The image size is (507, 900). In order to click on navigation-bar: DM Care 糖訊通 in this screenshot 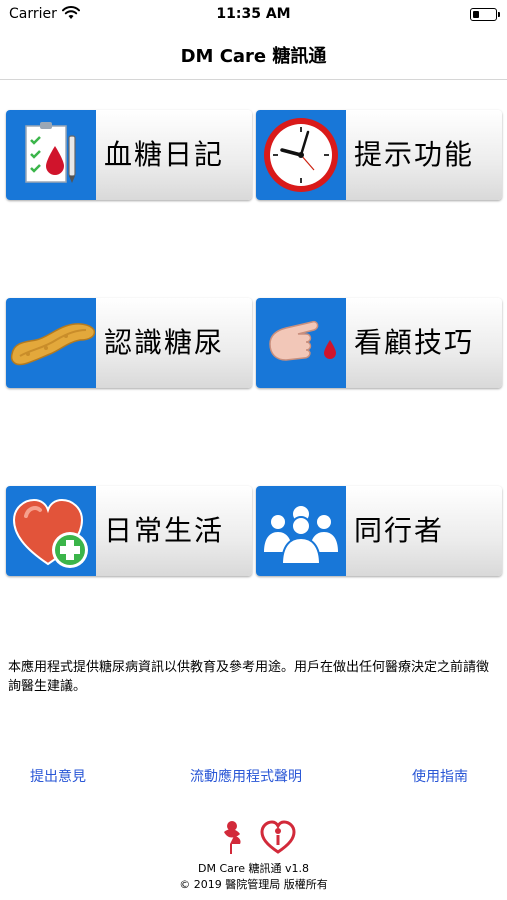, I will do `click(253, 54)`.